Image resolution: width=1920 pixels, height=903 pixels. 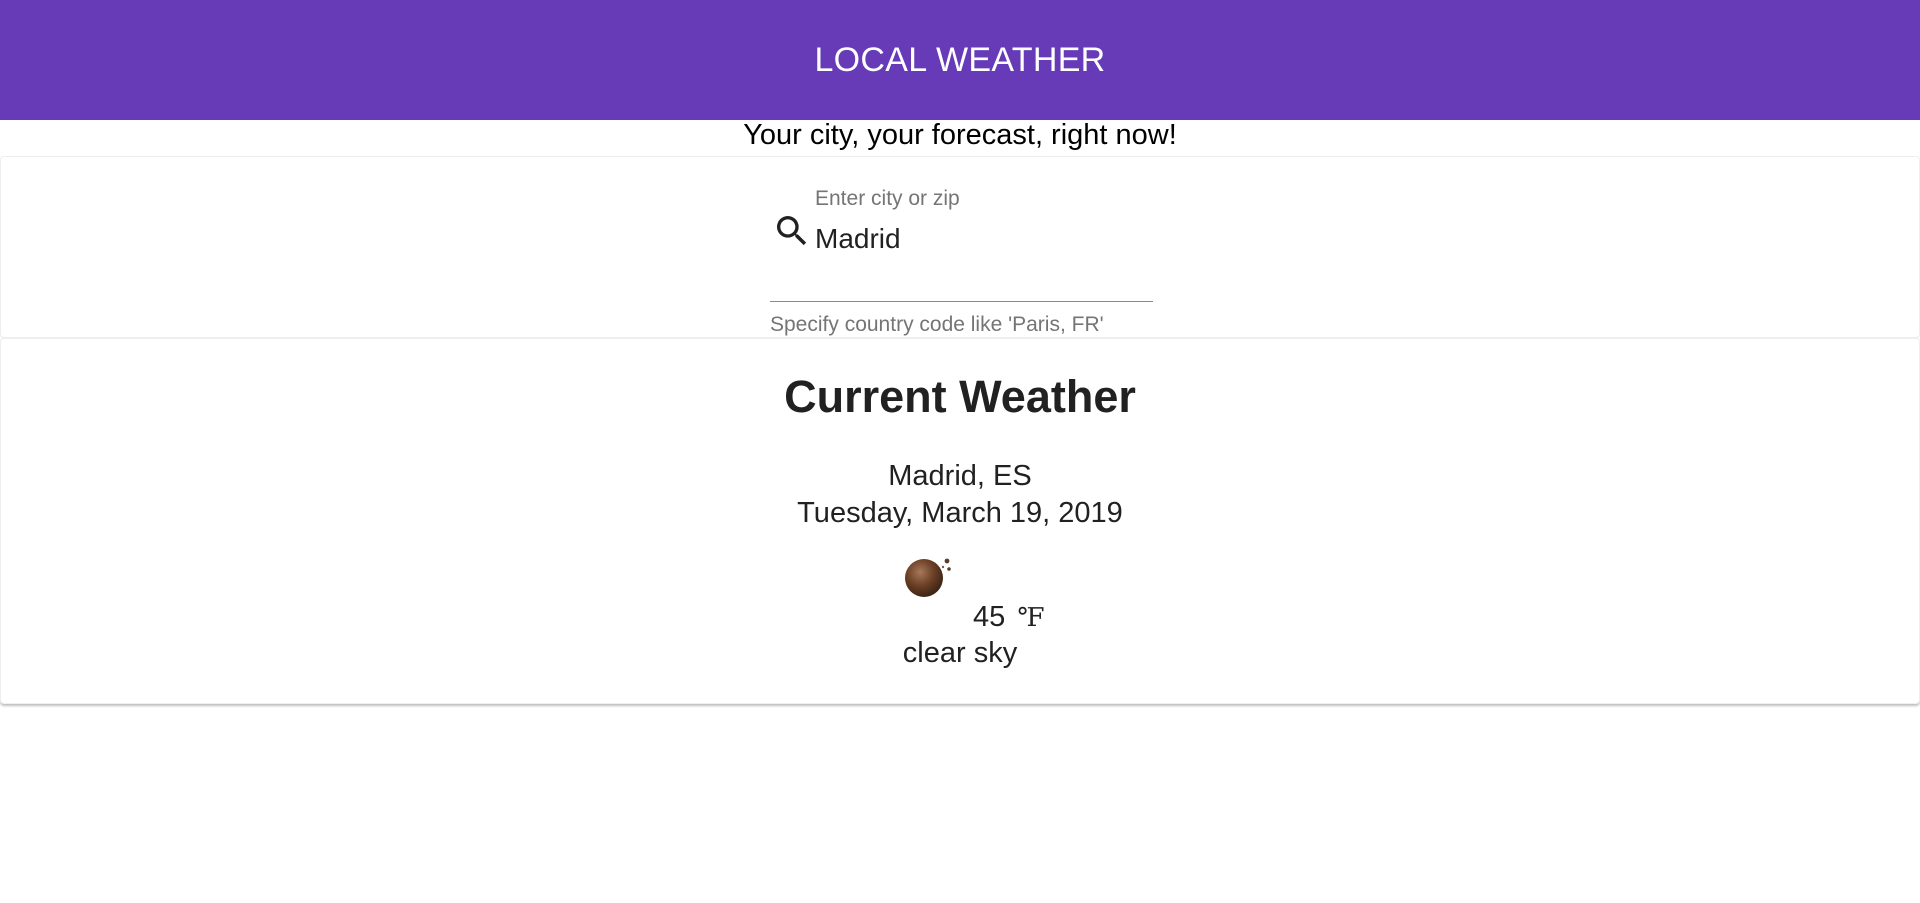 I want to click on city-search-hint: Specify country code like 'Paris, FR', so click(x=937, y=324).